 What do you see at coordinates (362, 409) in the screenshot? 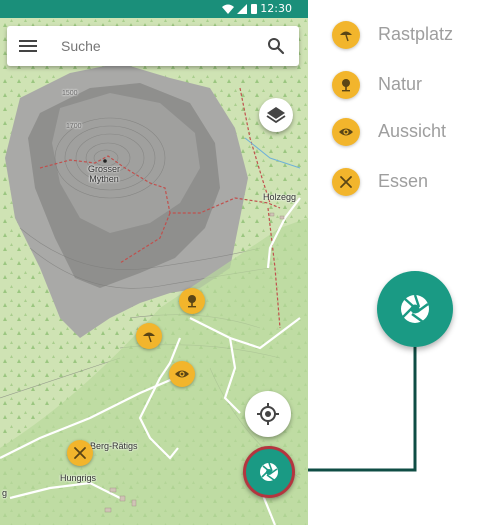
I see `connector-line` at bounding box center [362, 409].